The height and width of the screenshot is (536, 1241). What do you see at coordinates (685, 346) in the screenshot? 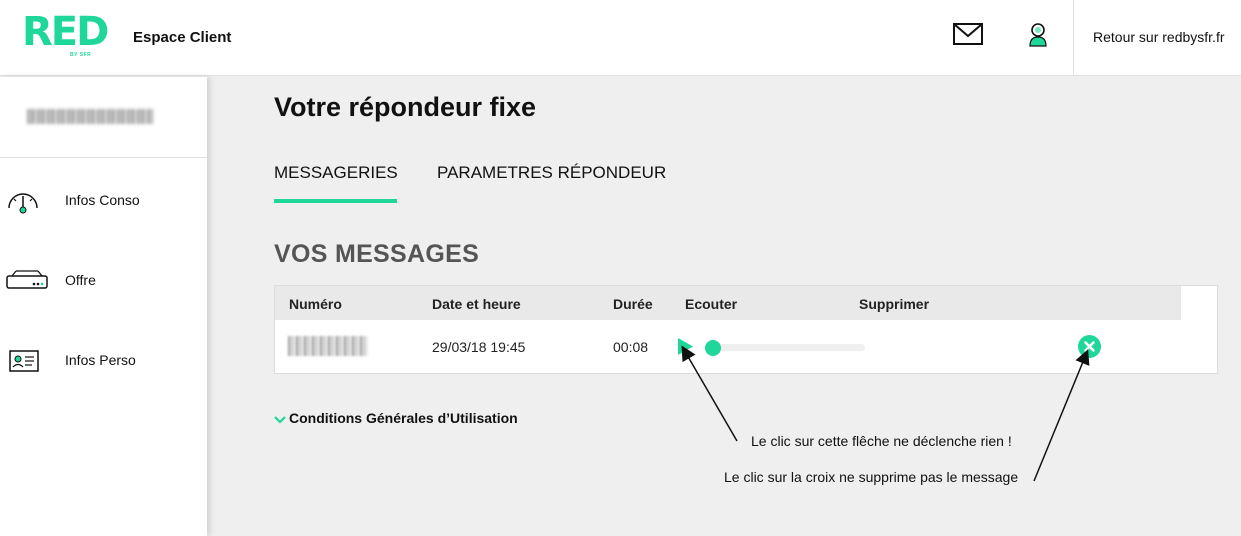
I see `play-icon` at bounding box center [685, 346].